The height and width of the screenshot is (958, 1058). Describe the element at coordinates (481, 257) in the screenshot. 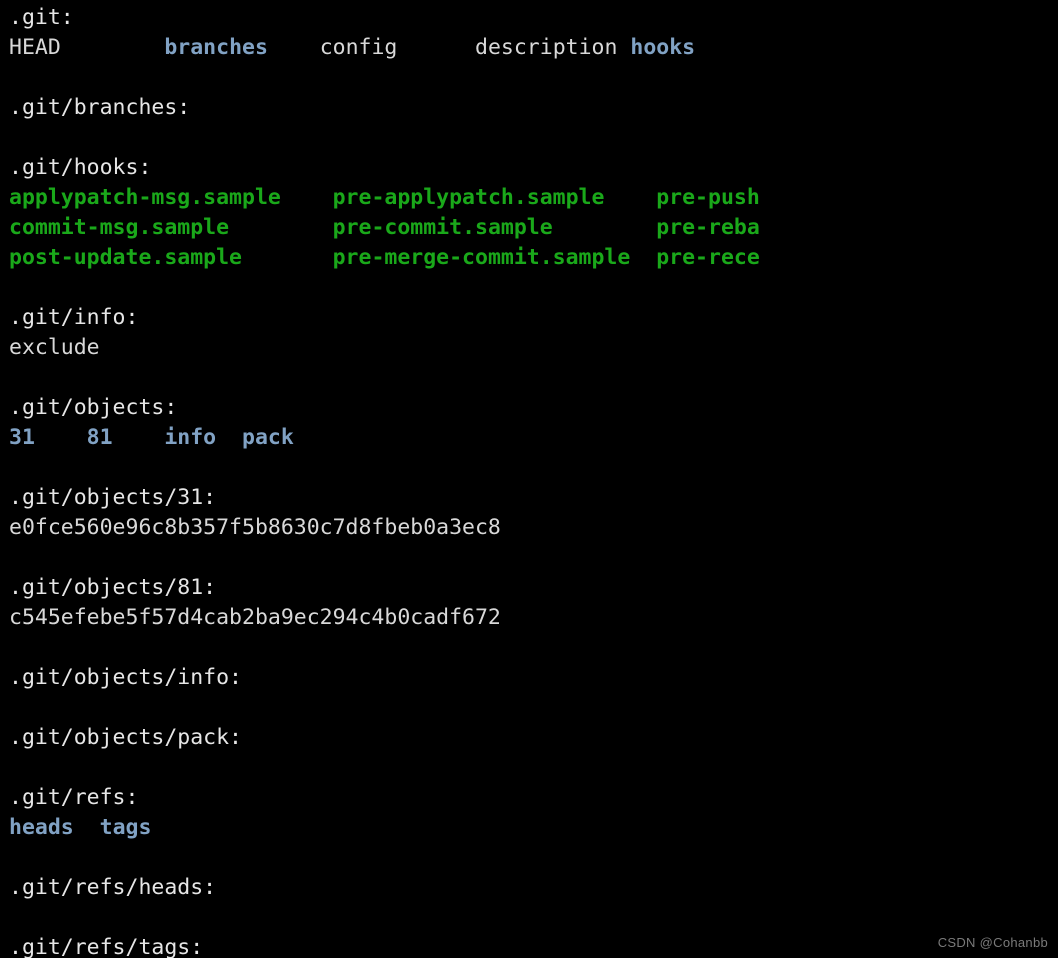

I see `entry-exec: pre-merge-commit.sample` at that location.